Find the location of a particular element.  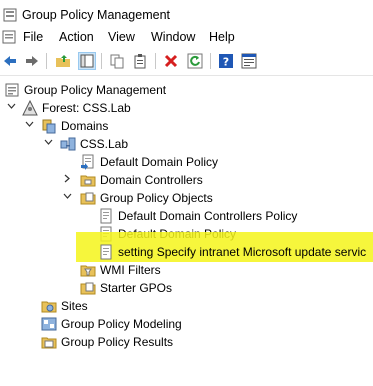

tree-node-wmi-filters: WMI Filters is located at coordinates (186, 270).